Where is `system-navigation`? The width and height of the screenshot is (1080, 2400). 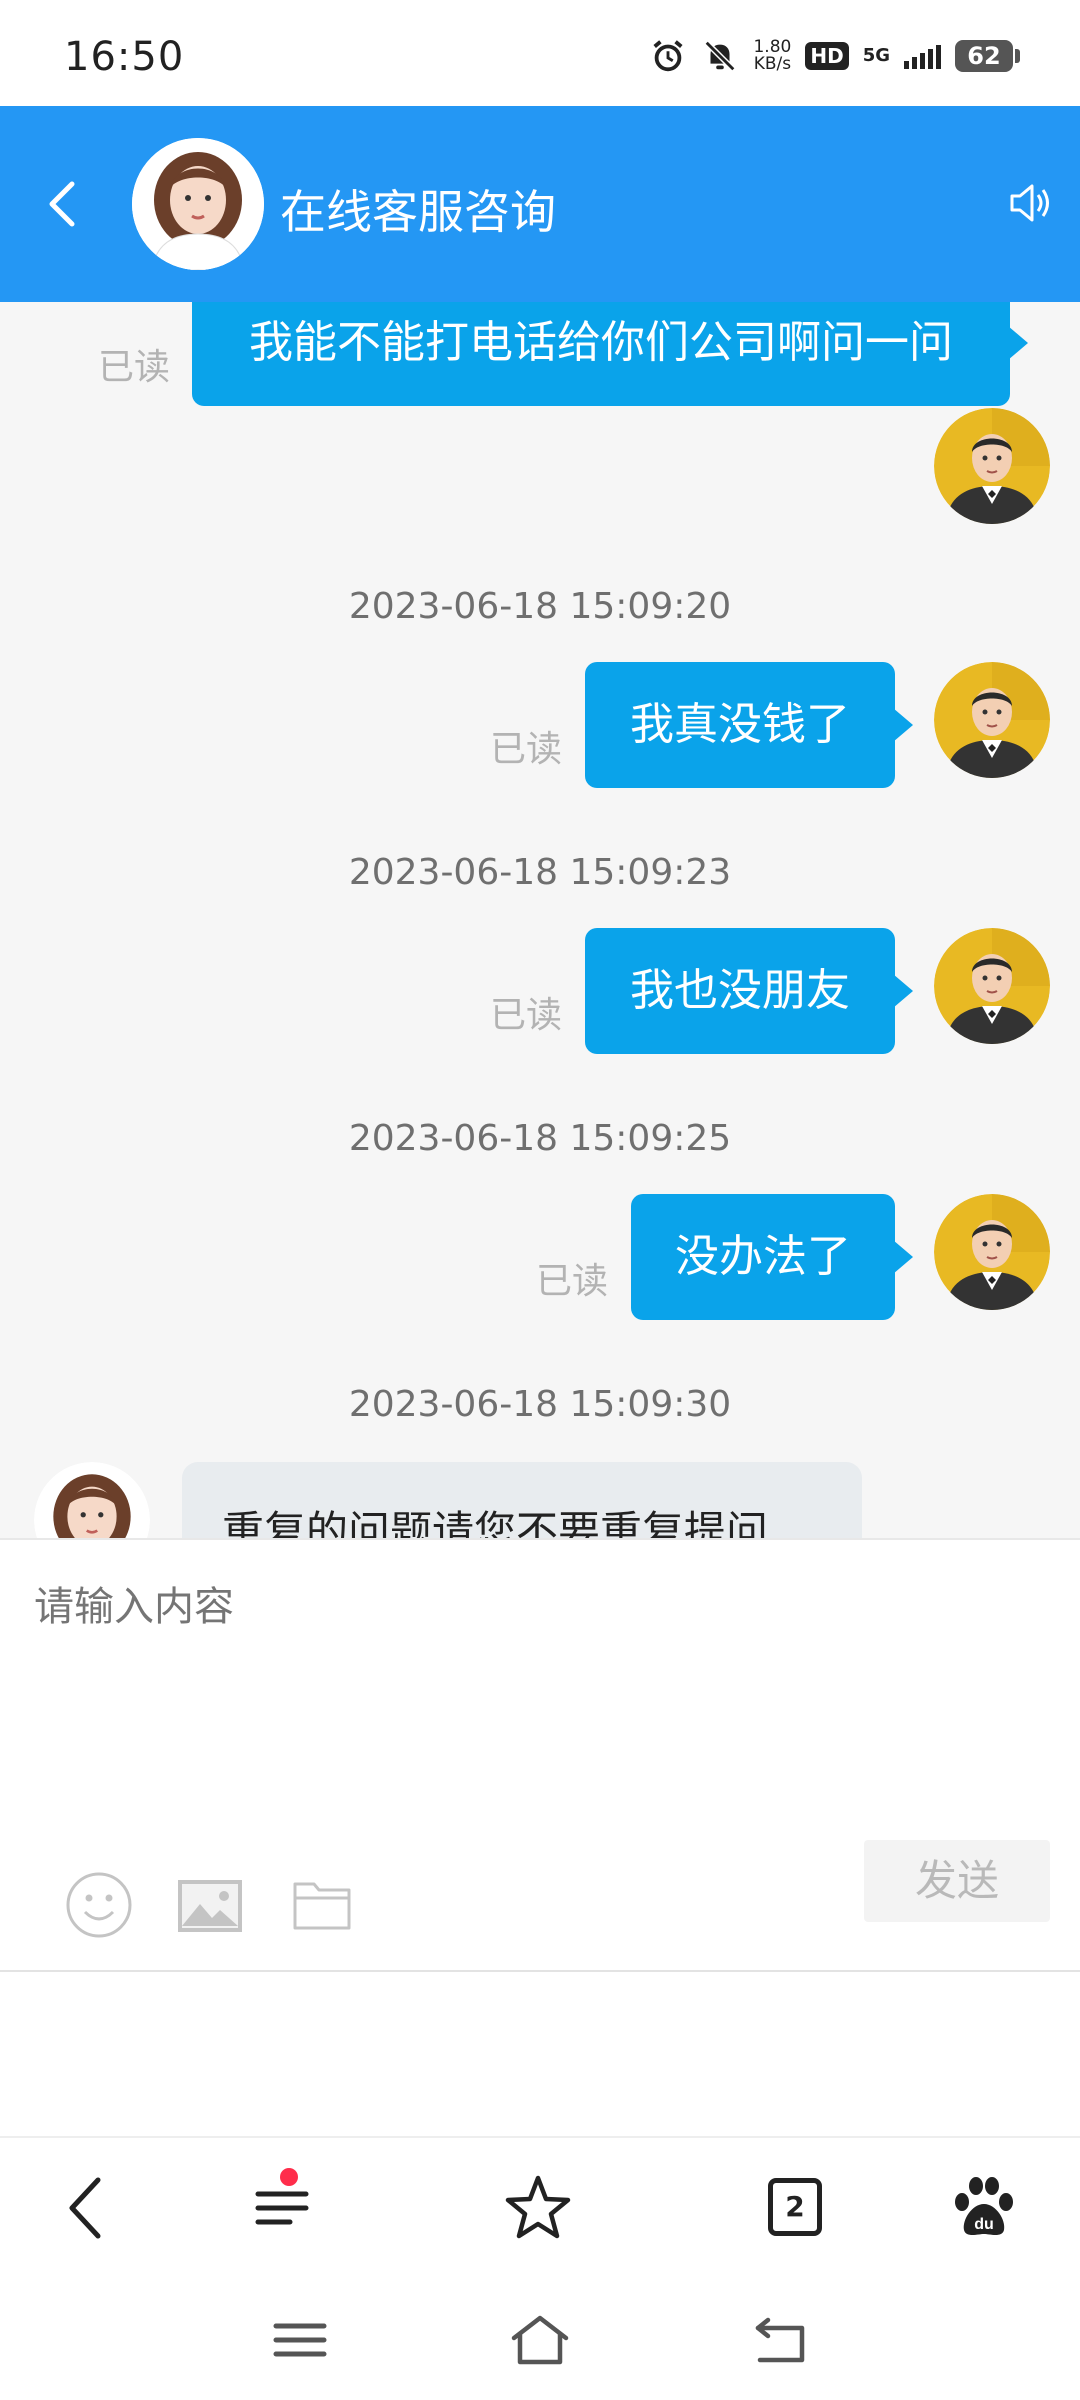
system-navigation is located at coordinates (540, 2337).